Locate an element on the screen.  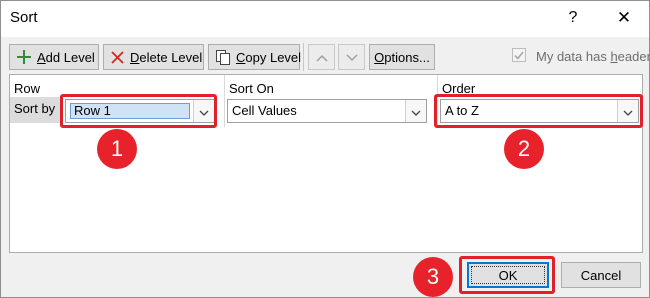
step-badge-3: 3 is located at coordinates (433, 277).